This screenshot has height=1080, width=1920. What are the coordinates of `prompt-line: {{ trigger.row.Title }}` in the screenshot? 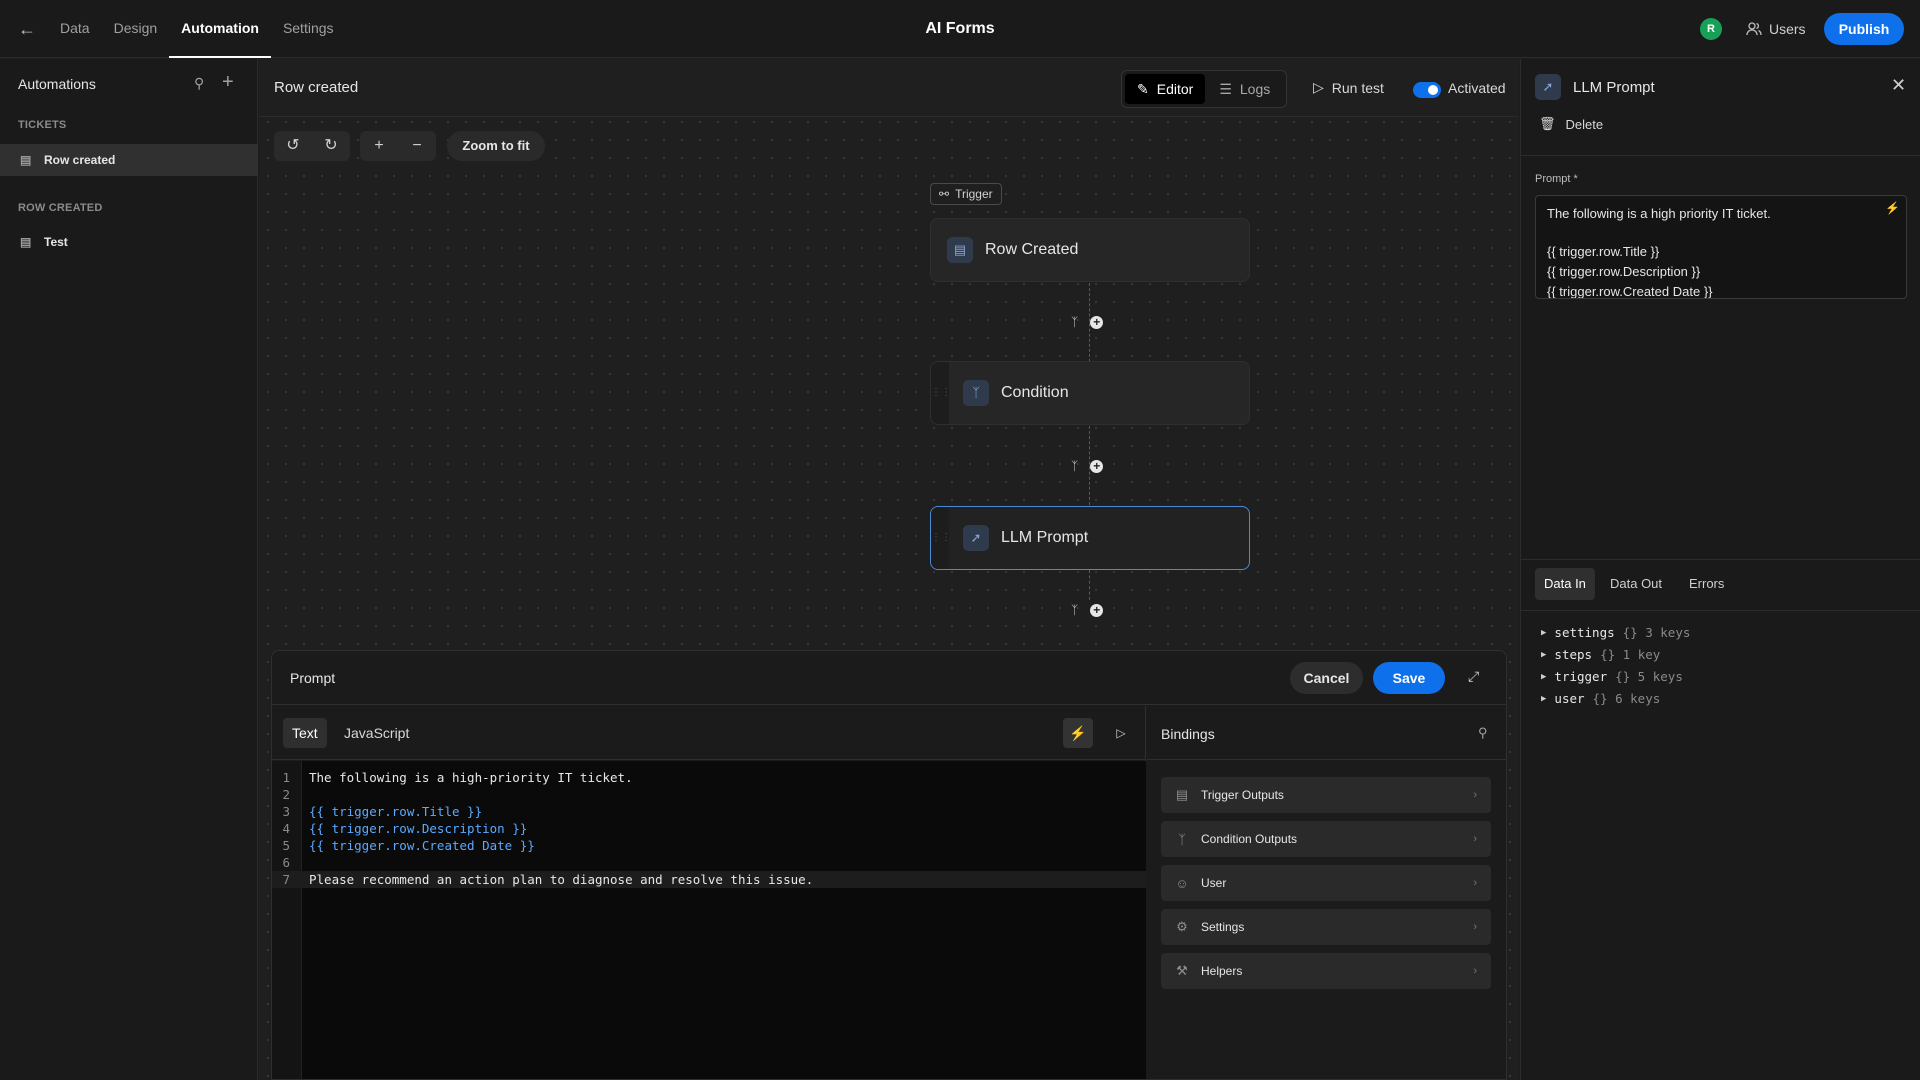 It's located at (1603, 251).